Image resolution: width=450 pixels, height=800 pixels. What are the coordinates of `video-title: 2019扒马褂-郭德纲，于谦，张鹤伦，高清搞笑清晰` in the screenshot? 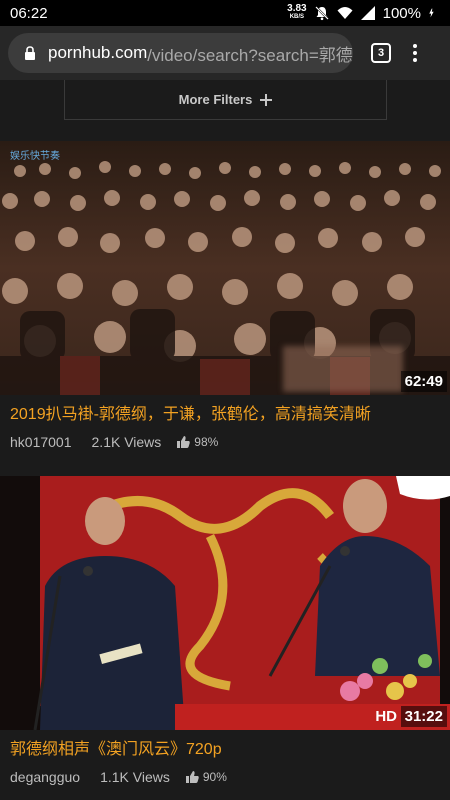 It's located at (225, 410).